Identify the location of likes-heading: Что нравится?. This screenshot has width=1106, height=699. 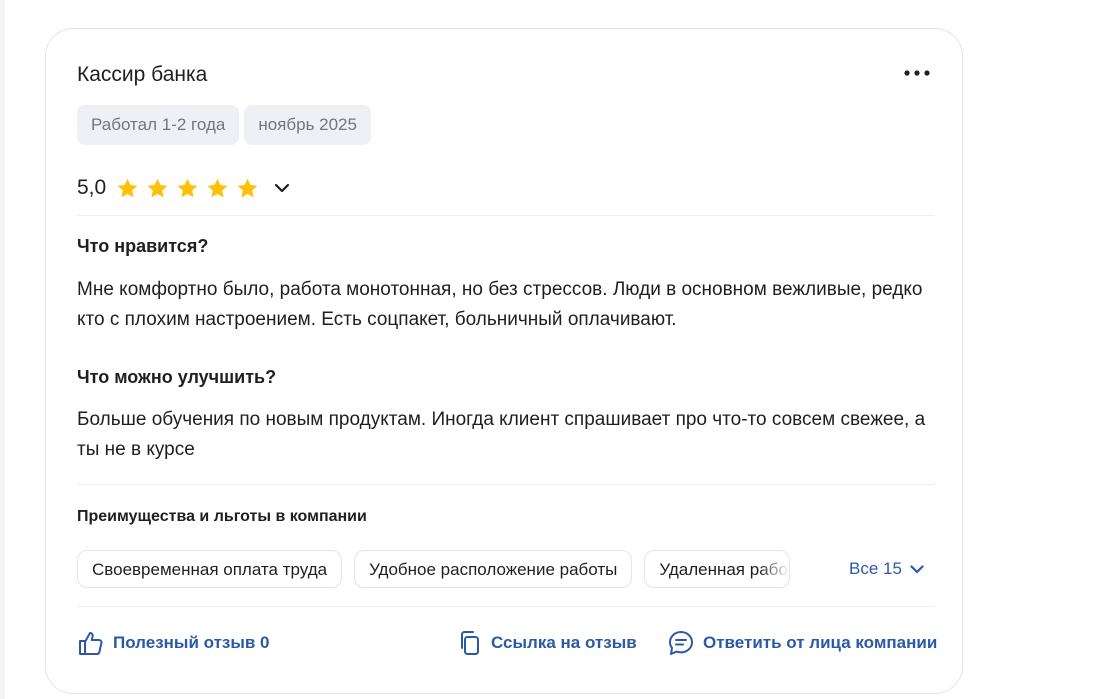
(143, 246).